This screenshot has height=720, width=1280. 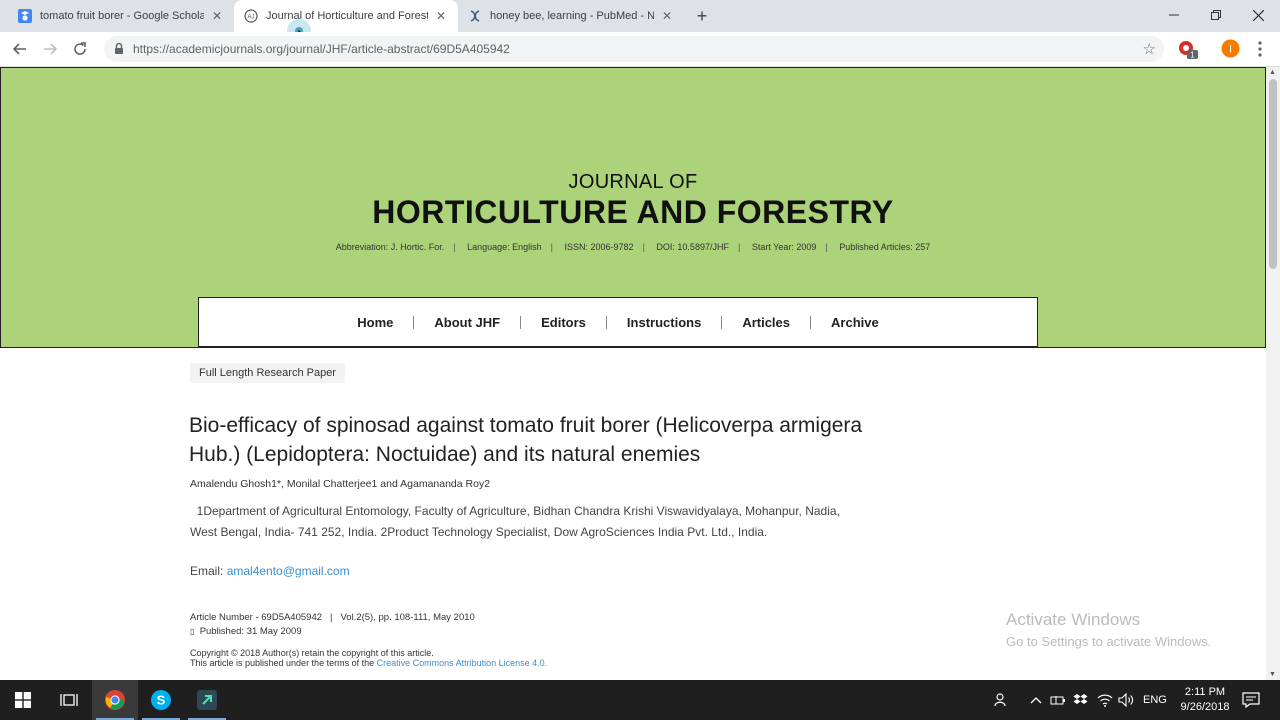 I want to click on minimize-icon, so click(x=1174, y=15).